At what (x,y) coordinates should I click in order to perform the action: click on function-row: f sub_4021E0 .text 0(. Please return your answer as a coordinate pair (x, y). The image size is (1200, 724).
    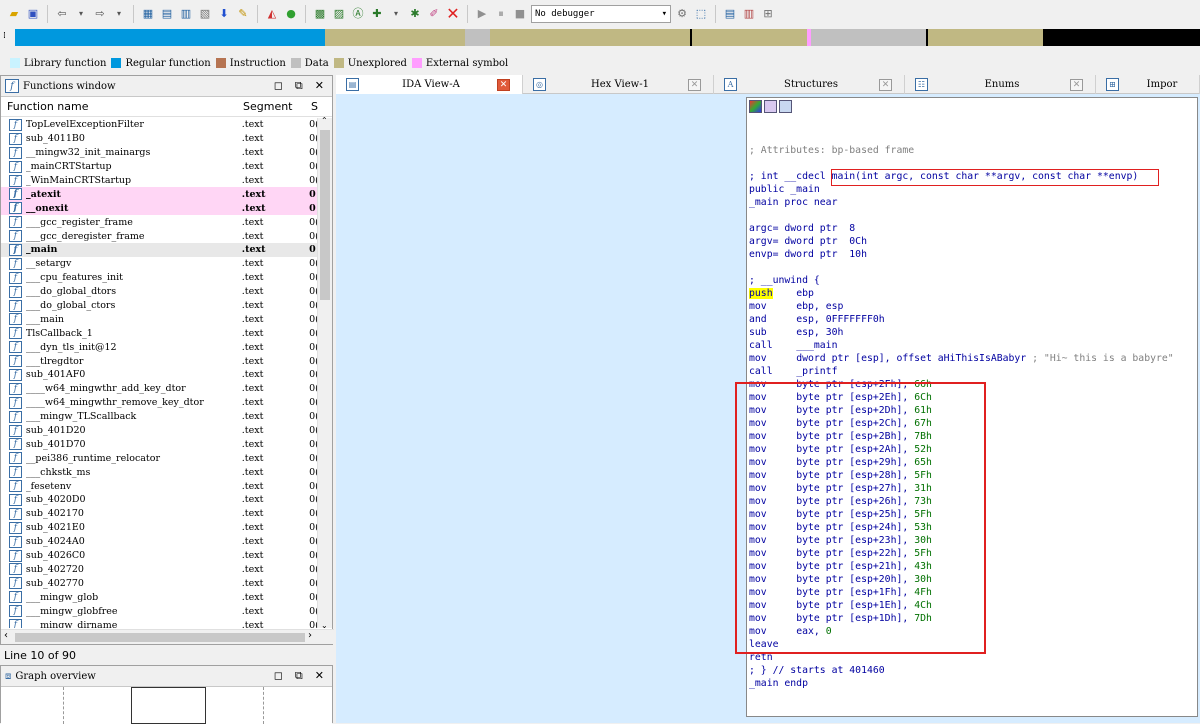
    Looking at the image, I should click on (160, 528).